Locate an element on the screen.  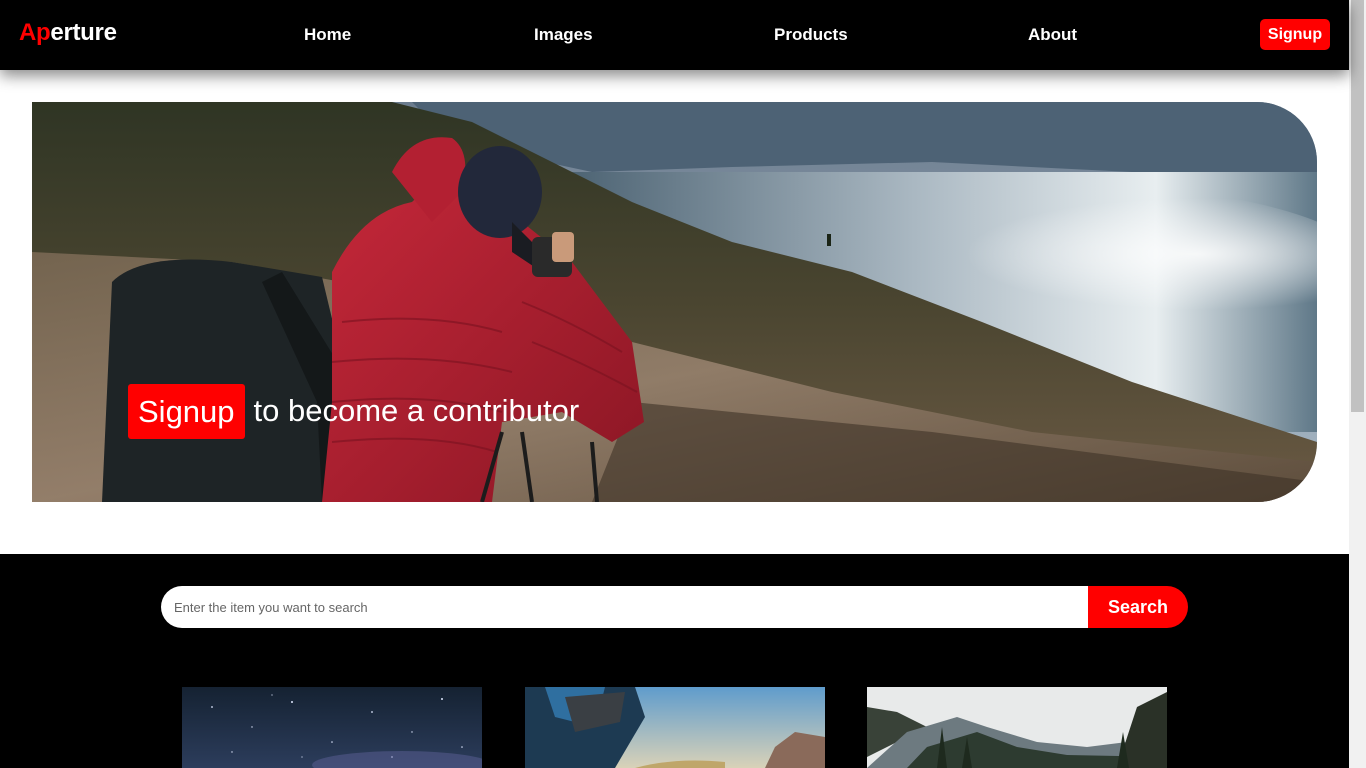
brand-logo-accent: Ap is located at coordinates (35, 32).